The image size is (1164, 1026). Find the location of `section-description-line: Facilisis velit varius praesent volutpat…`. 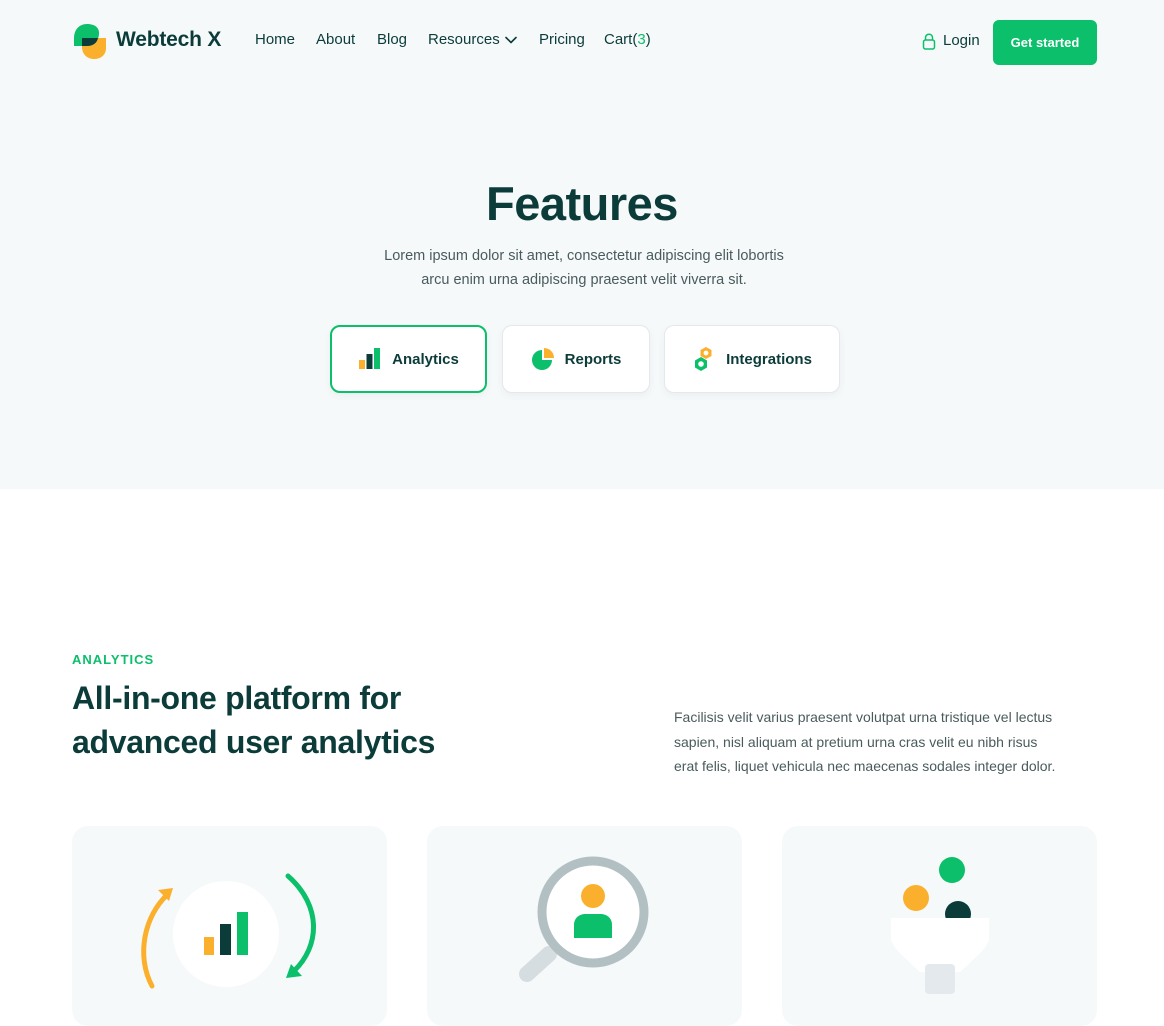

section-description-line: Facilisis velit varius praesent volutpat… is located at coordinates (863, 717).